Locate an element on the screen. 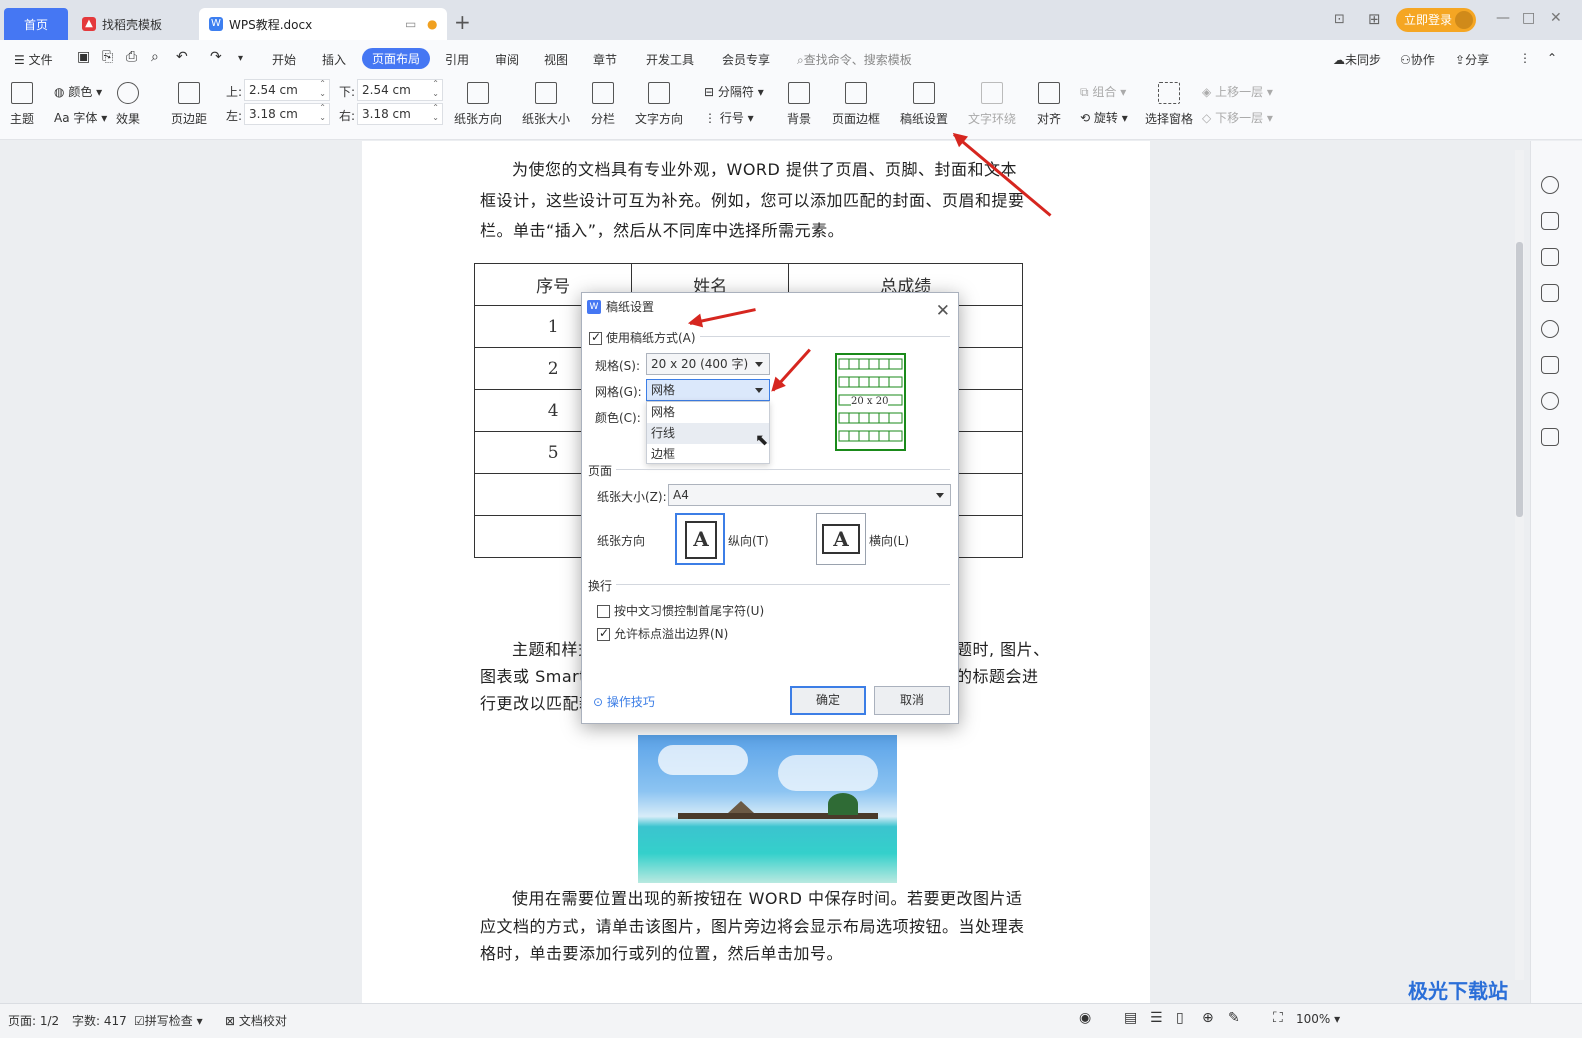  pen-mode-icon: ✎ is located at coordinates (1234, 1018).